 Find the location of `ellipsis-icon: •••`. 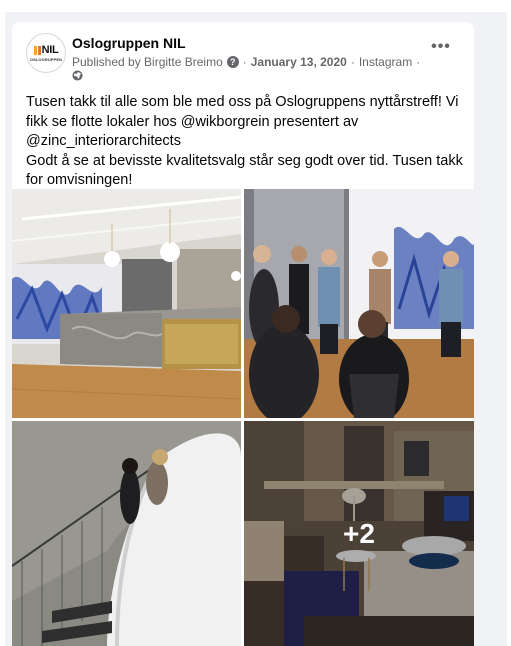

ellipsis-icon: ••• is located at coordinates (441, 46).